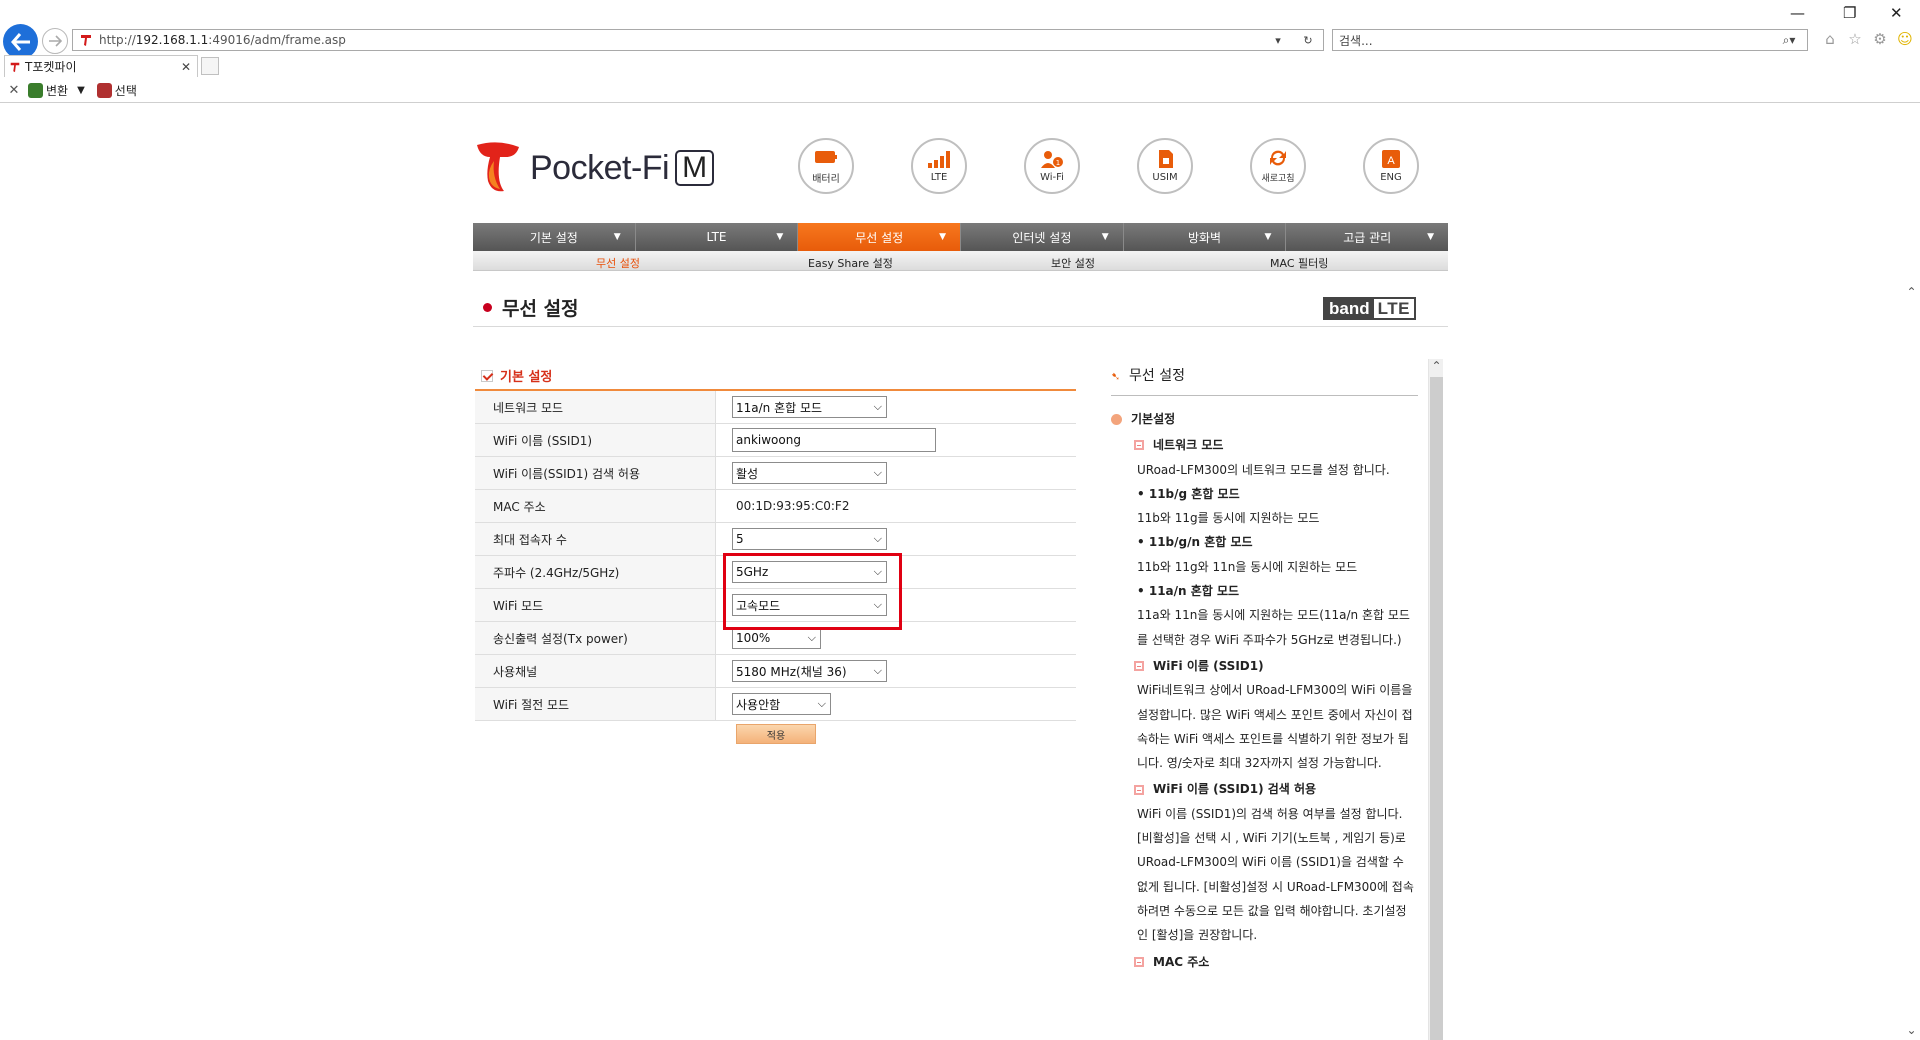 This screenshot has width=1920, height=1040. Describe the element at coordinates (1188, 591) in the screenshot. I see `help-bullet: • 11a/n 혼합 모드` at that location.